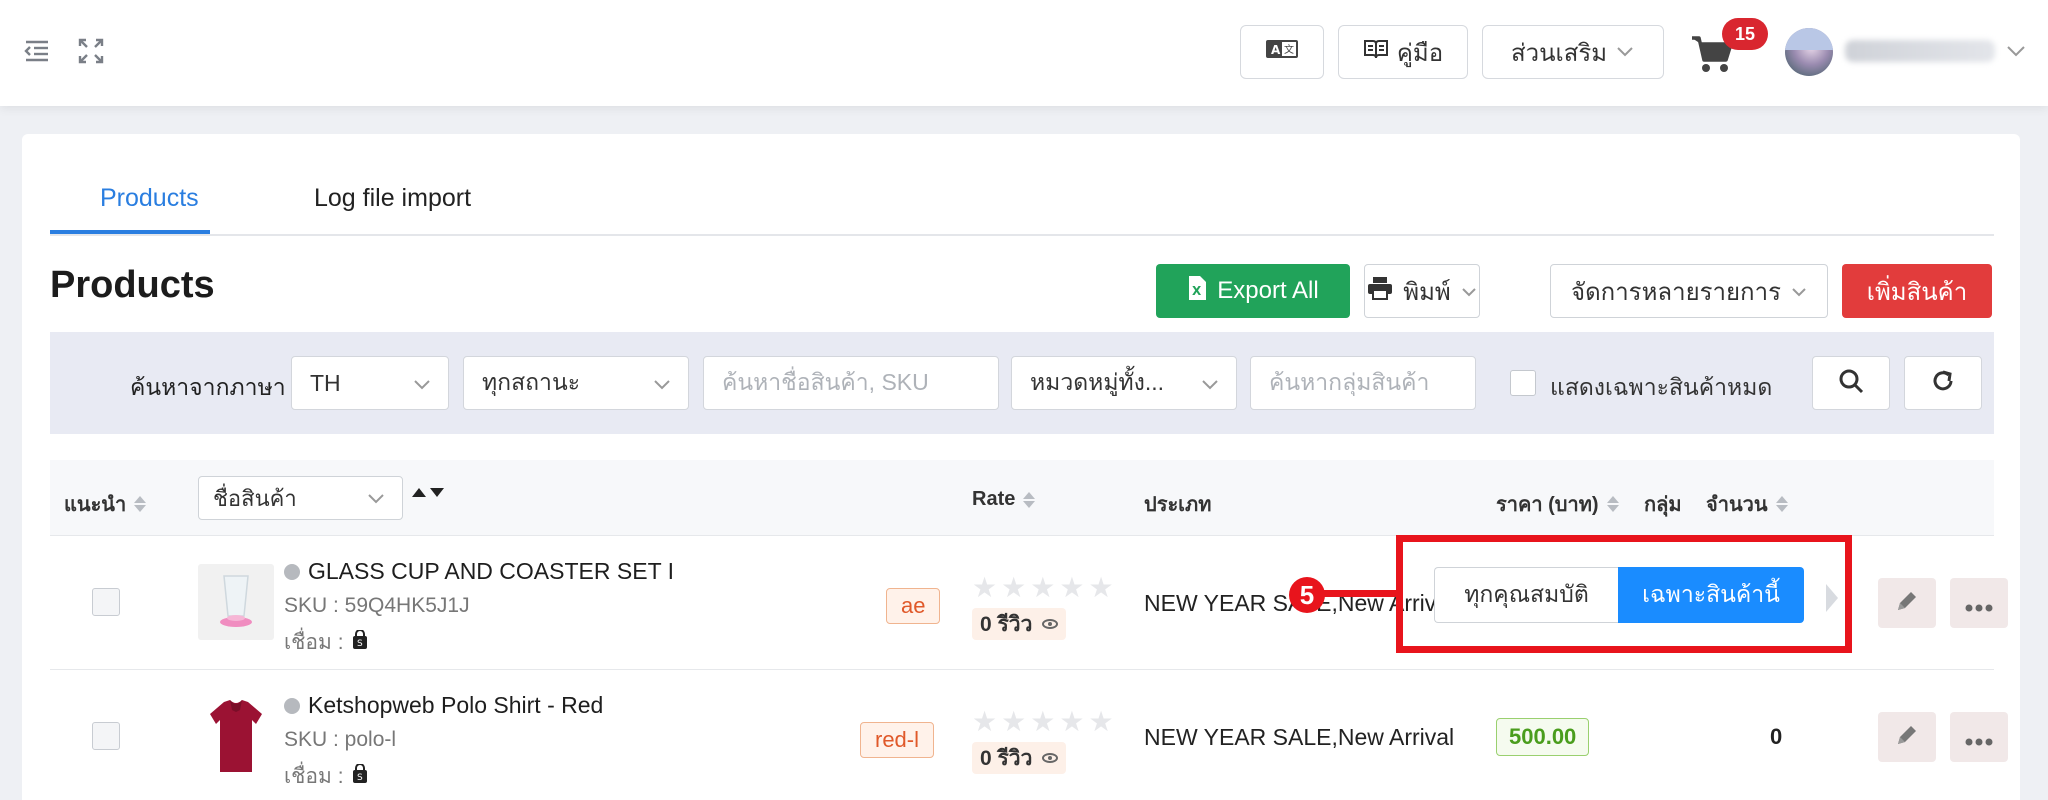 The height and width of the screenshot is (800, 2048). I want to click on bulk-actions-dropdown: จัดการหลายรายการ, so click(1689, 291).